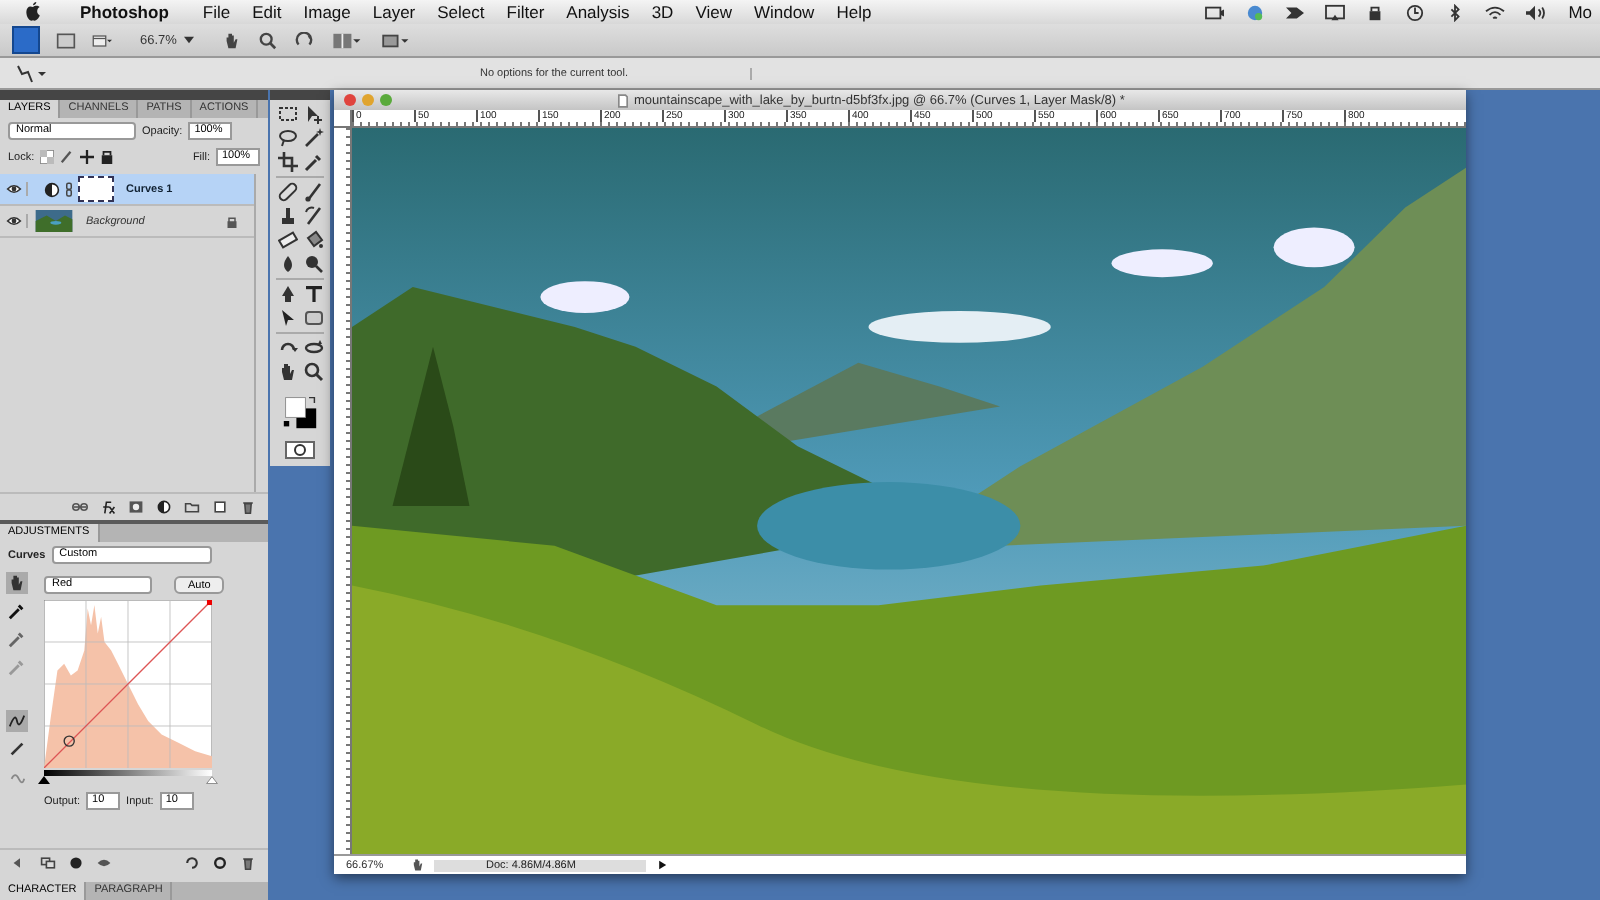 This screenshot has width=1600, height=900. What do you see at coordinates (287, 192) in the screenshot?
I see `bandage-icon` at bounding box center [287, 192].